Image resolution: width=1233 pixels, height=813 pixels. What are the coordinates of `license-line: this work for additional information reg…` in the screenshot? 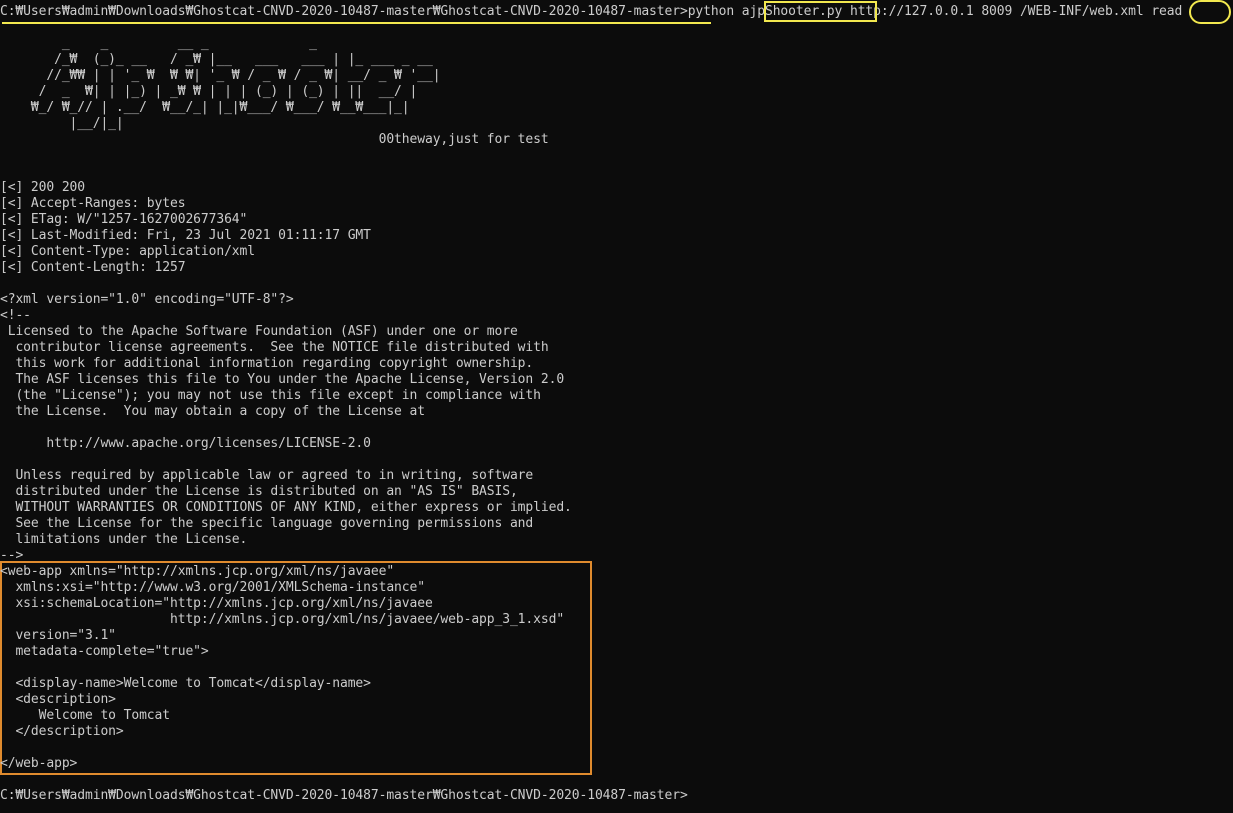 It's located at (267, 363).